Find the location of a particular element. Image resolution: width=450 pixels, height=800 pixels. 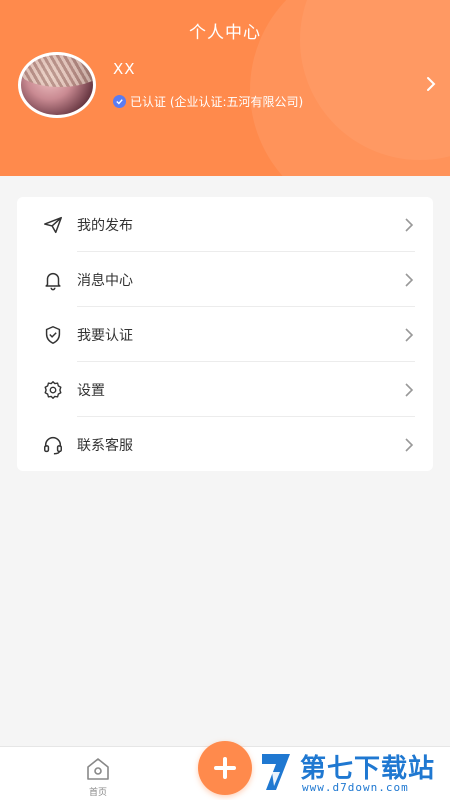

menu-item-customer-service: 联系客服 is located at coordinates (225, 444).